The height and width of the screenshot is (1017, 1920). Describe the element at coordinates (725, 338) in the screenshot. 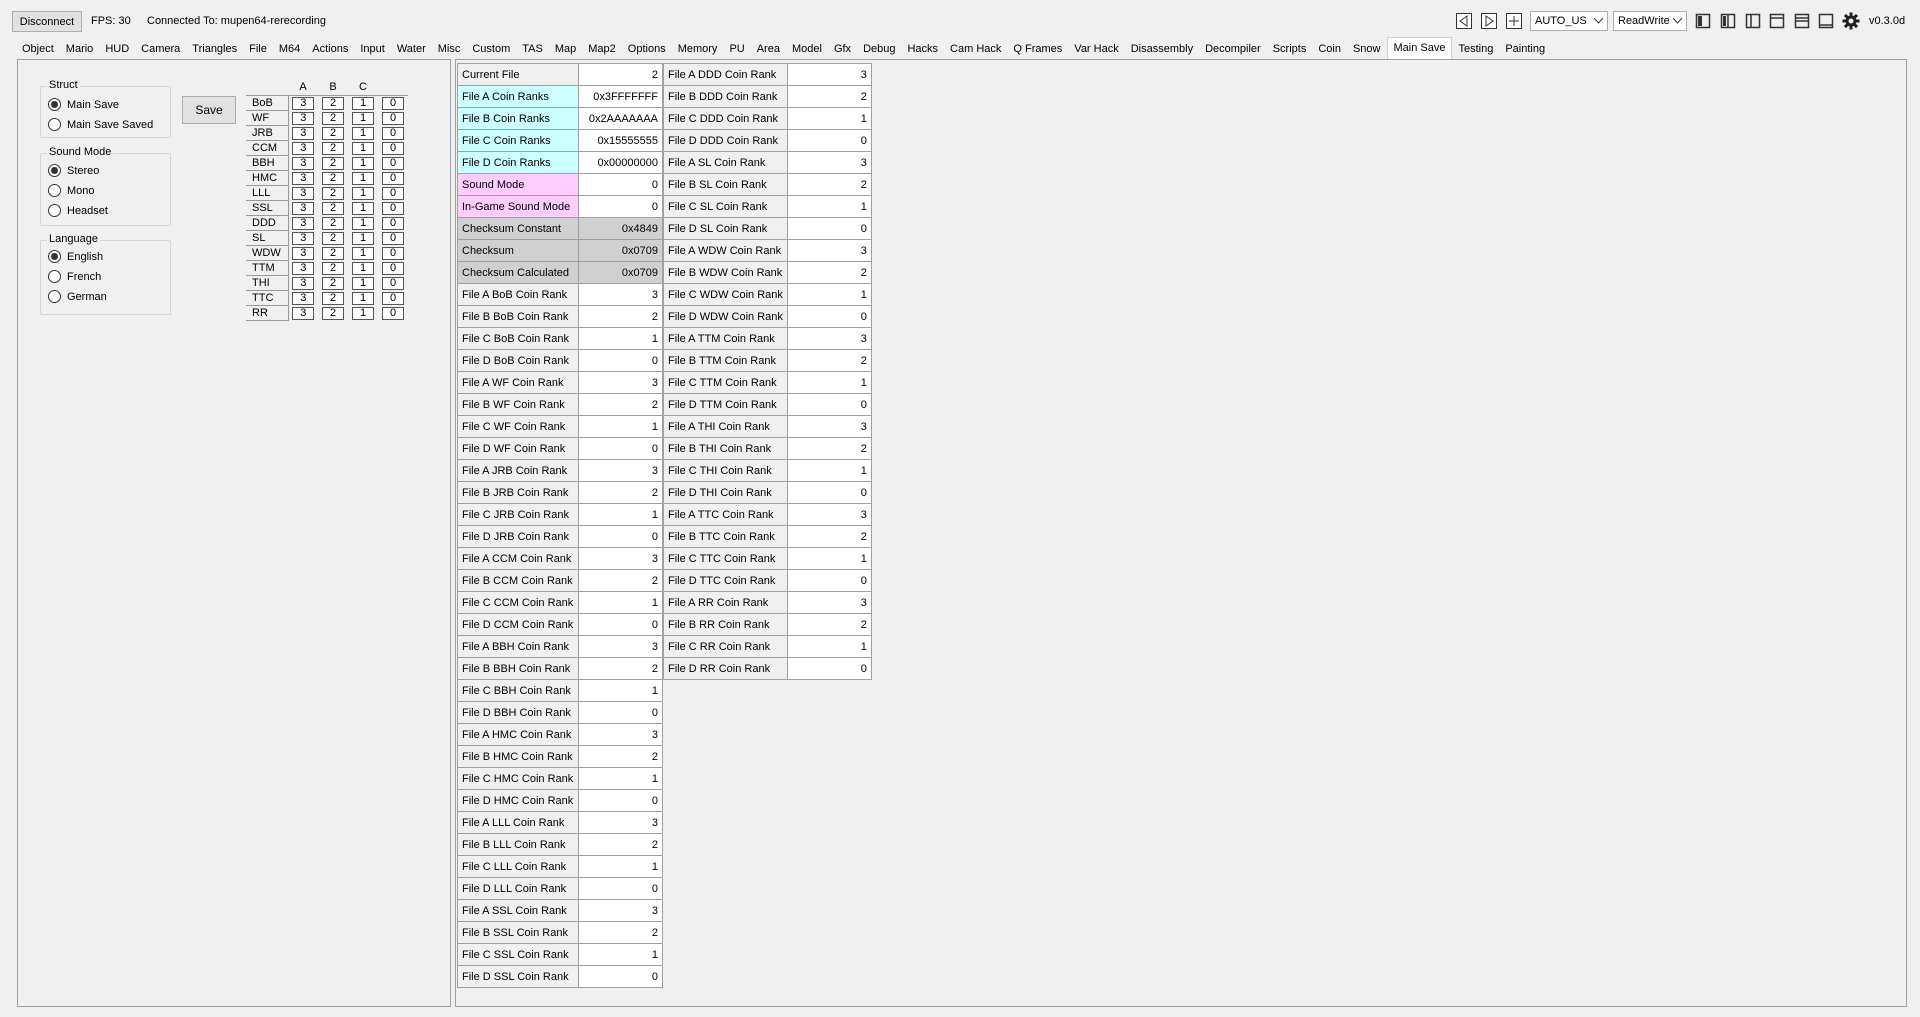

I see `variable-name: File A TTM Coin Rank` at that location.